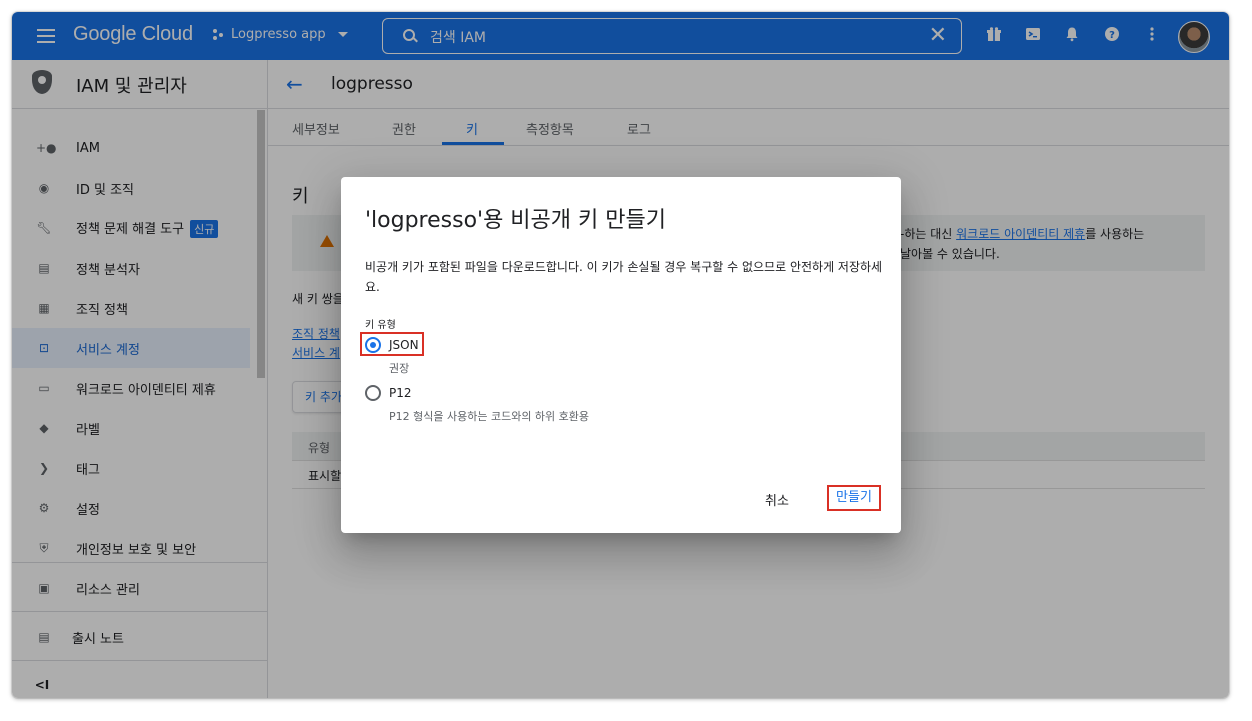 This screenshot has height=721, width=1252. I want to click on key-type-label: 키 유형, so click(380, 325).